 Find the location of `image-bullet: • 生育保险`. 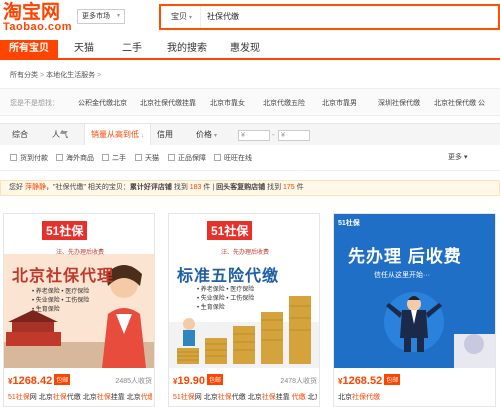

image-bullet: • 生育保险 is located at coordinates (46, 310).